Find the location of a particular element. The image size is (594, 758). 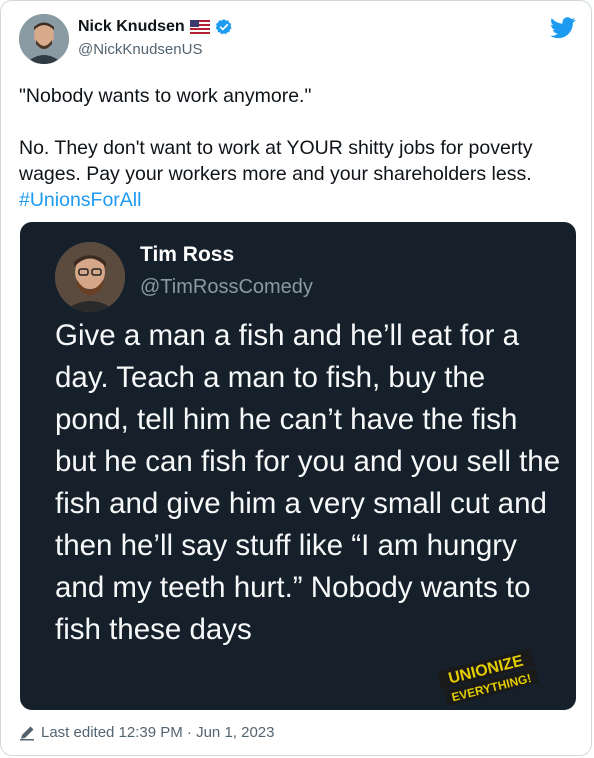

us-flag-icon is located at coordinates (199, 27).